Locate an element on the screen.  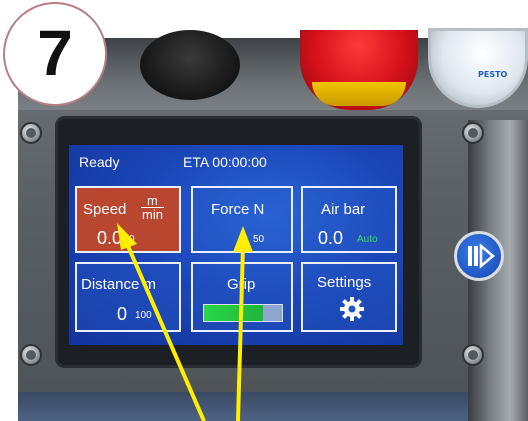
settings-tile: Settings is located at coordinates (349, 297).